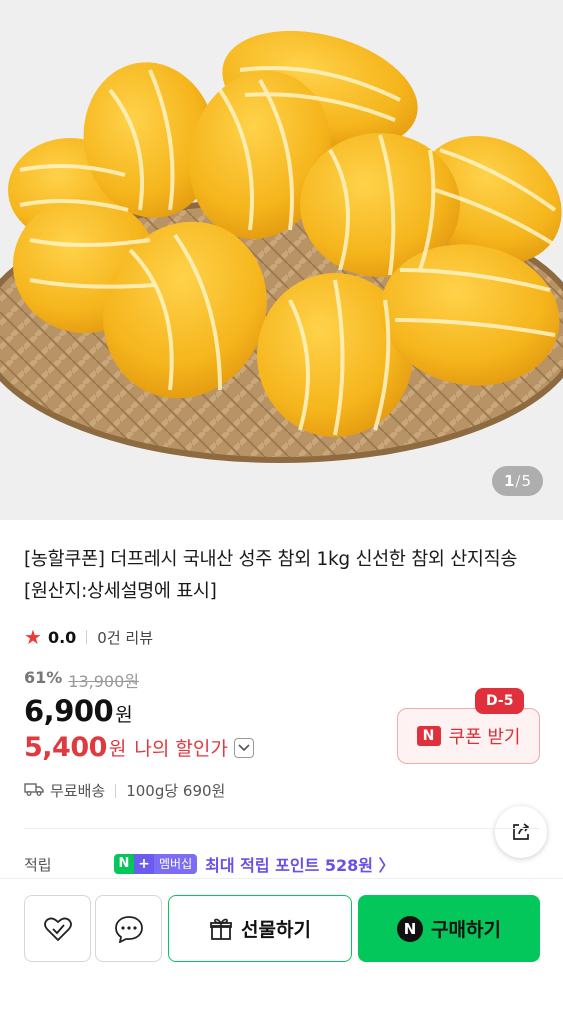 The height and width of the screenshot is (1024, 563). I want to click on share-button, so click(521, 832).